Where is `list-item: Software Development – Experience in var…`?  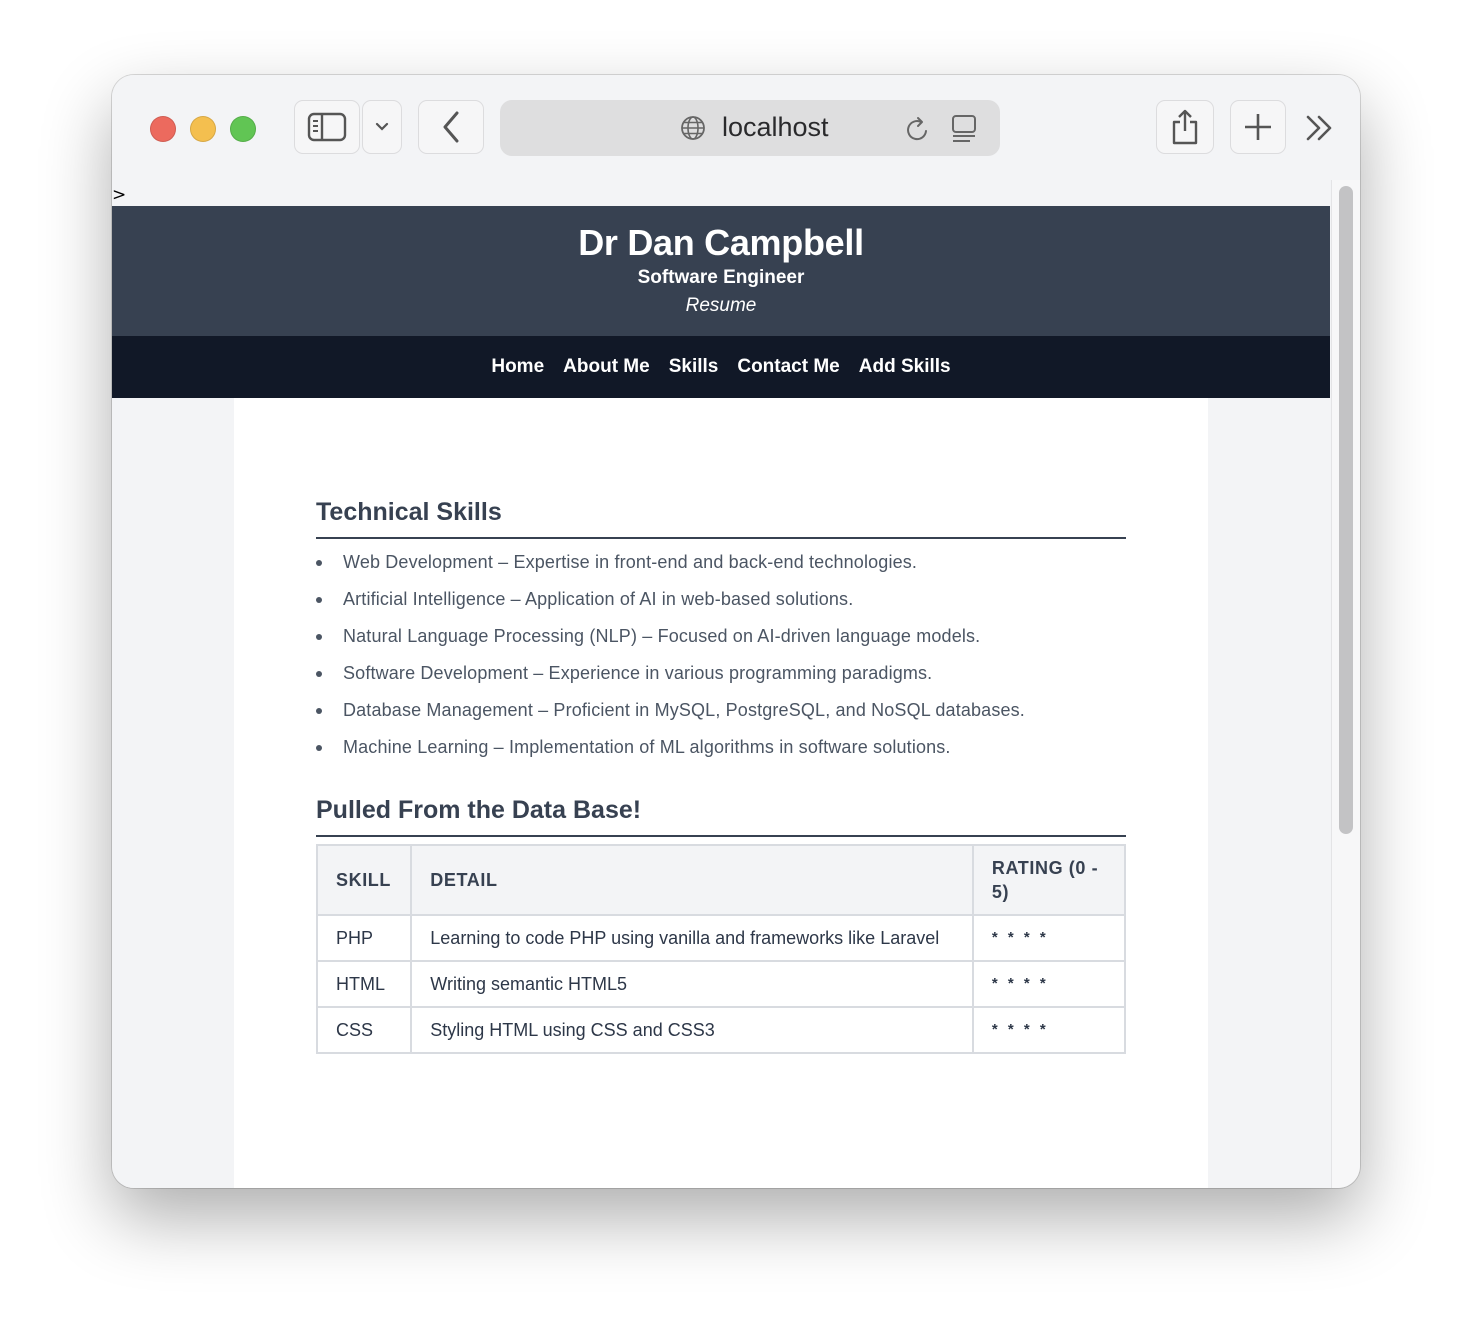 list-item: Software Development – Experience in var… is located at coordinates (721, 673).